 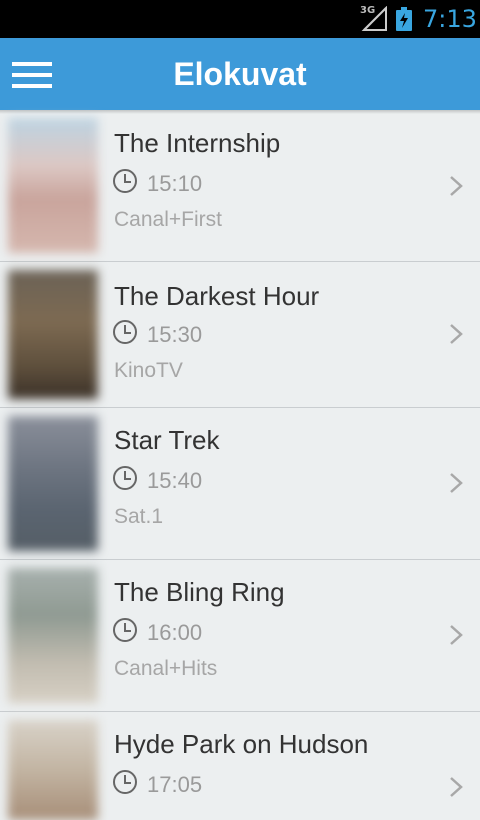 What do you see at coordinates (175, 480) in the screenshot?
I see `movie-time: 15:40` at bounding box center [175, 480].